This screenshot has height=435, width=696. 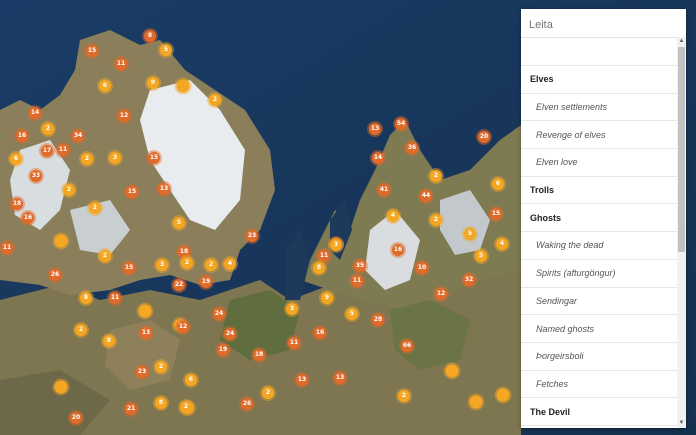 I want to click on map-marker: 17, so click(x=47, y=151).